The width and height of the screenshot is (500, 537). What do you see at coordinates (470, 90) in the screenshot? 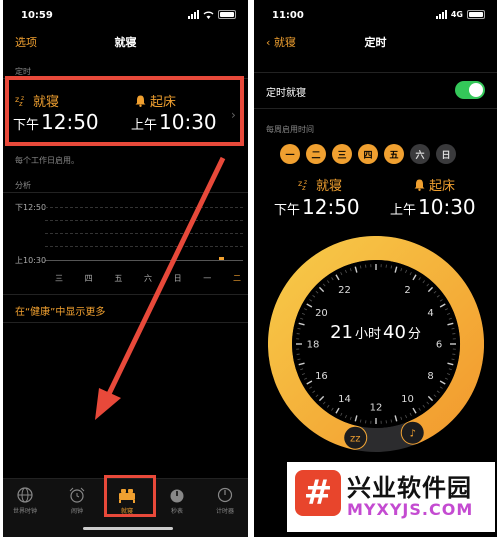
I see `schedule-toggle` at bounding box center [470, 90].